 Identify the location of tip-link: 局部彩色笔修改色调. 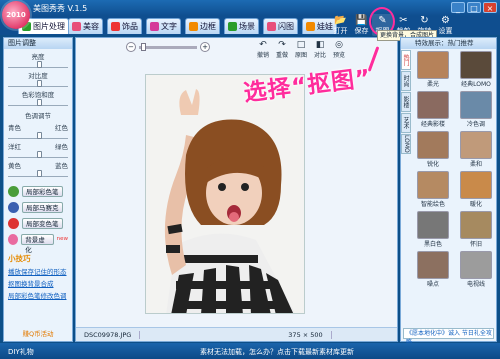
(38, 295).